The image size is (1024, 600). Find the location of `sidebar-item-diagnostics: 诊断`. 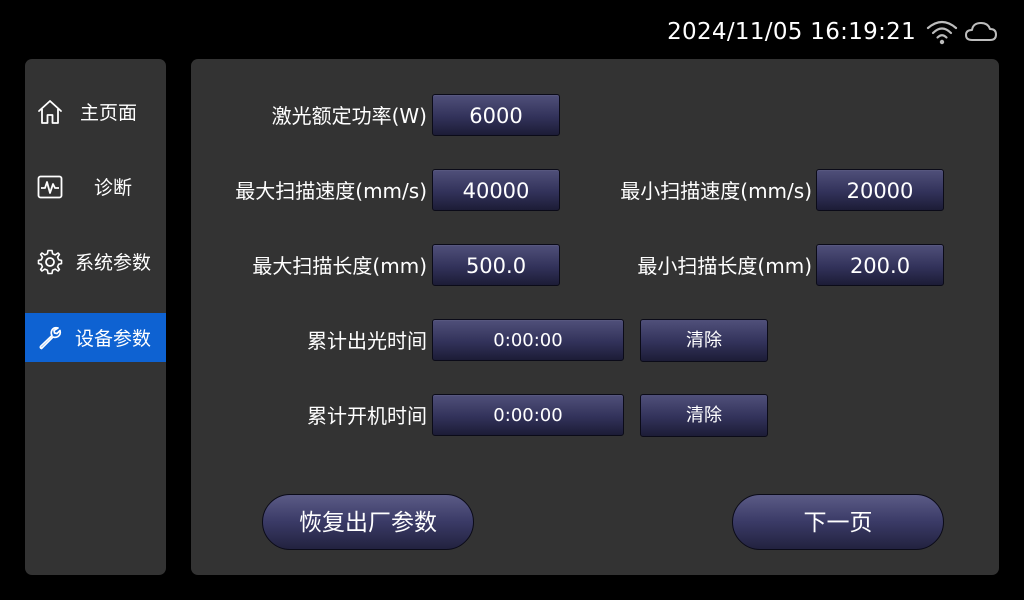

sidebar-item-diagnostics: 诊断 is located at coordinates (95, 186).